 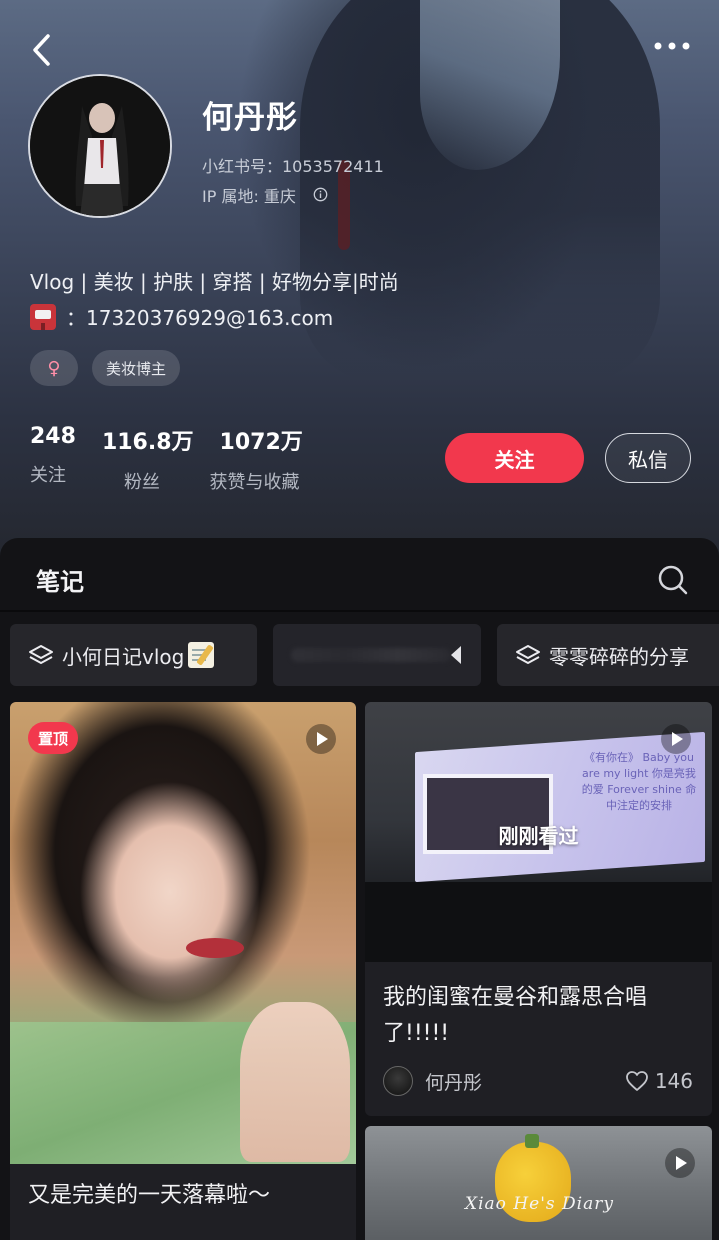 I want to click on section-divider, so click(x=359, y=611).